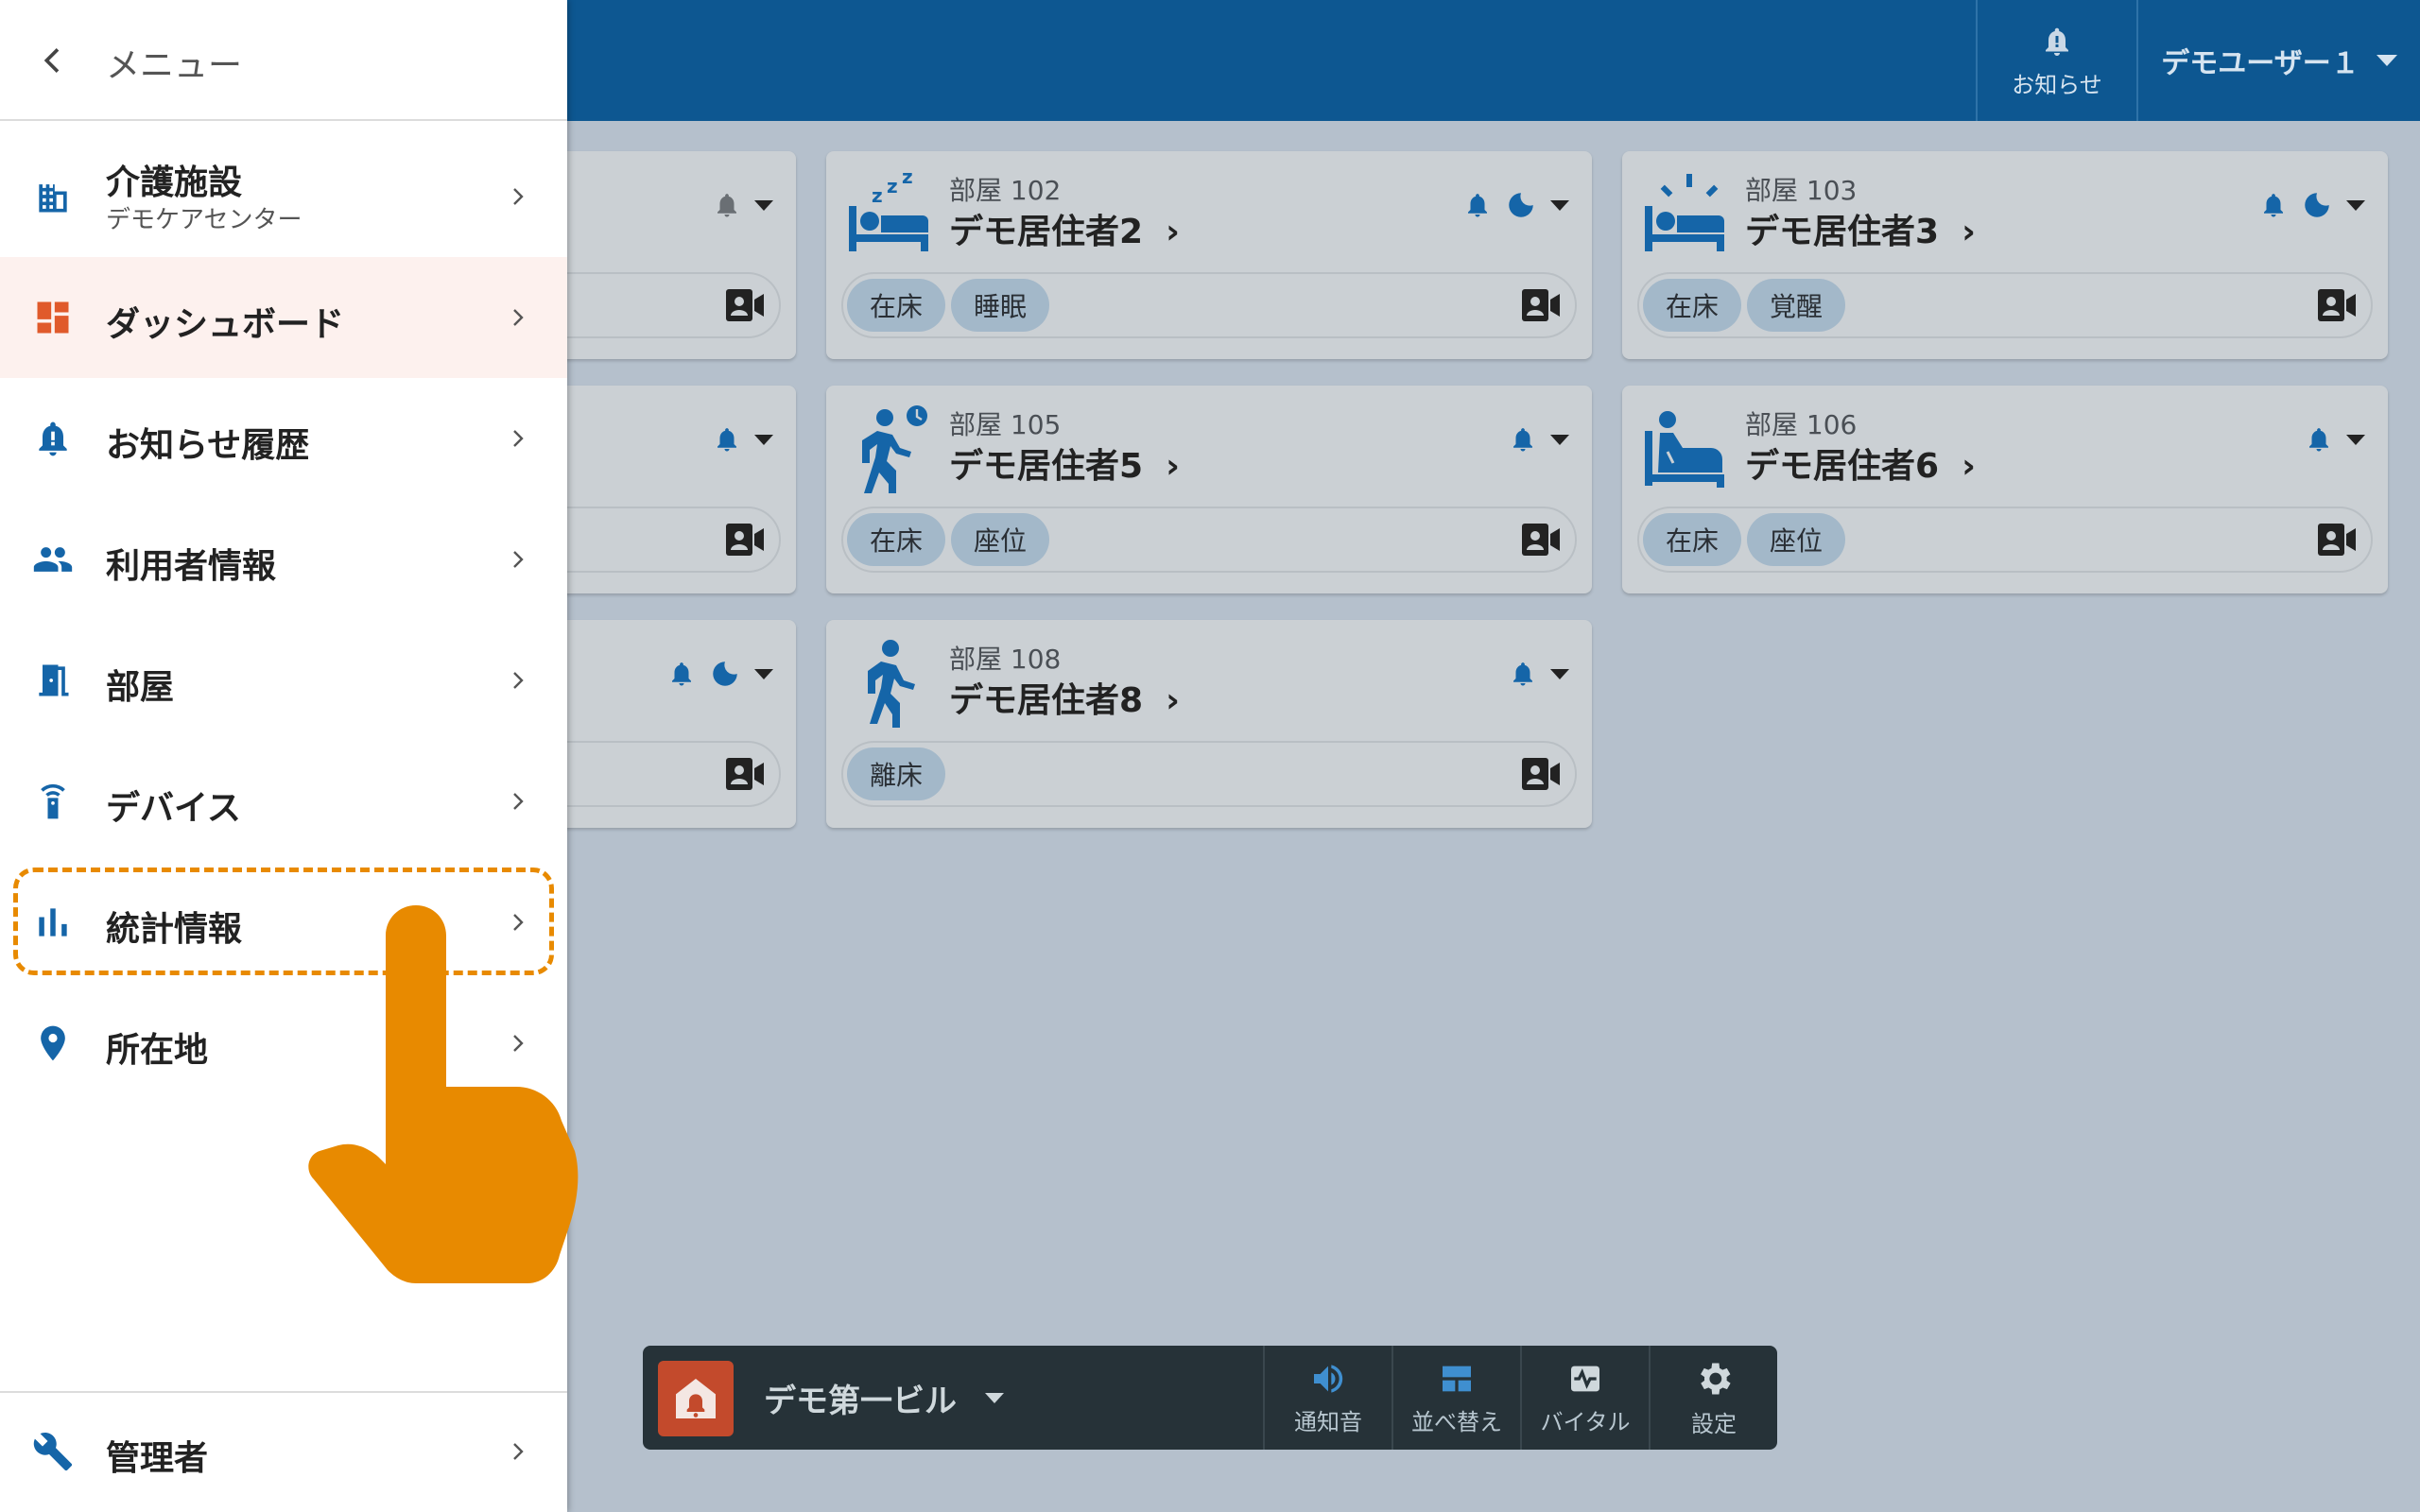  What do you see at coordinates (54, 680) in the screenshot?
I see `door-icon` at bounding box center [54, 680].